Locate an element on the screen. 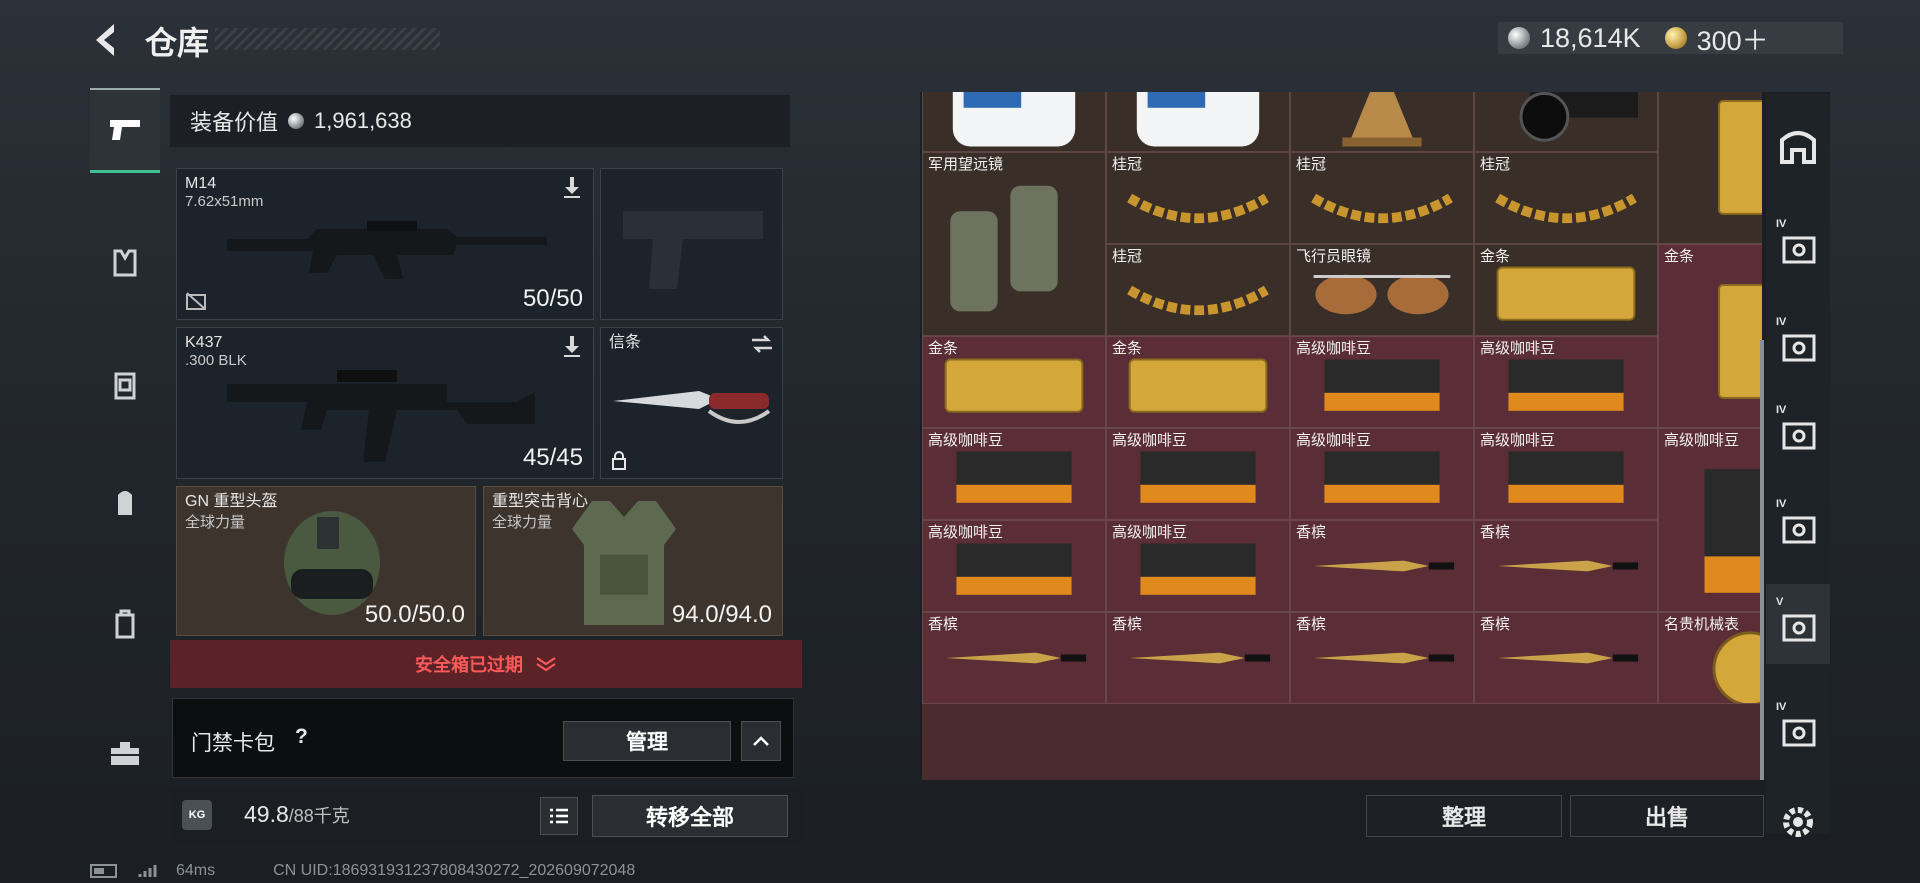  case-iv-triangle-icon is located at coordinates (1799, 733).